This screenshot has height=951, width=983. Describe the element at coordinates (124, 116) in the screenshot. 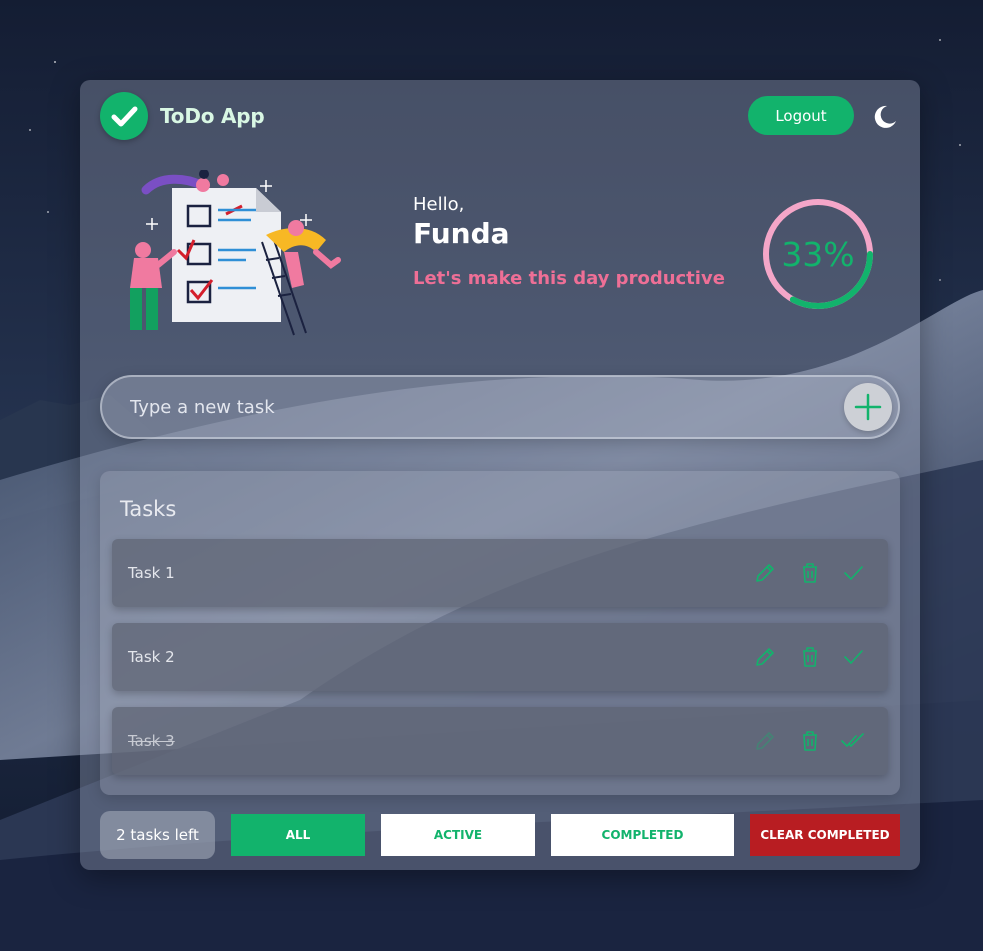

I see `check-logo-icon` at that location.